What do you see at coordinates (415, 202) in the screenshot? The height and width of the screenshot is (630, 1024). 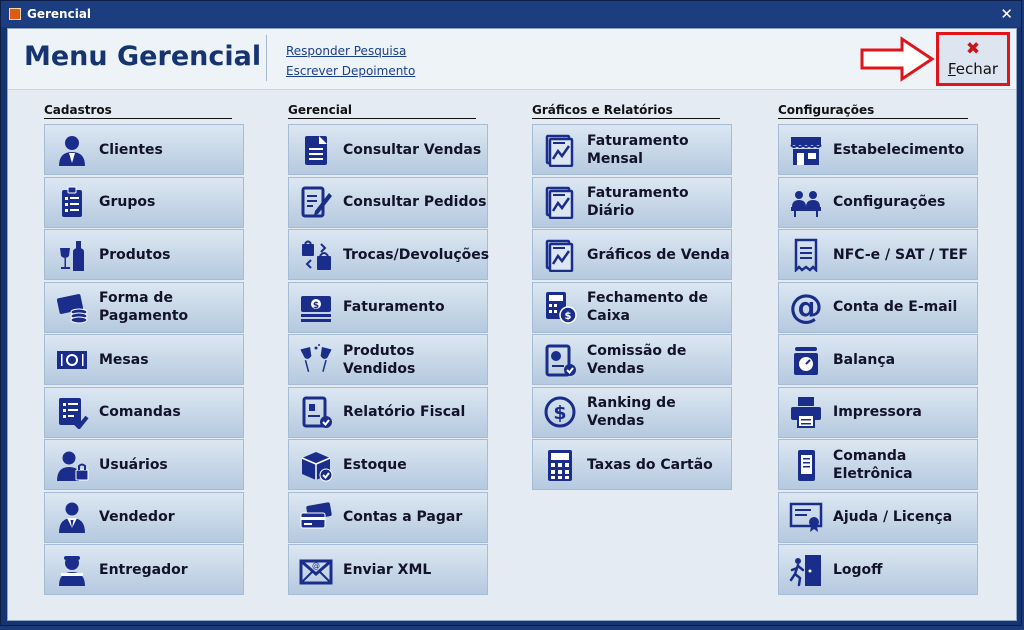 I see `menu-item-label: Consultar Pedidos` at bounding box center [415, 202].